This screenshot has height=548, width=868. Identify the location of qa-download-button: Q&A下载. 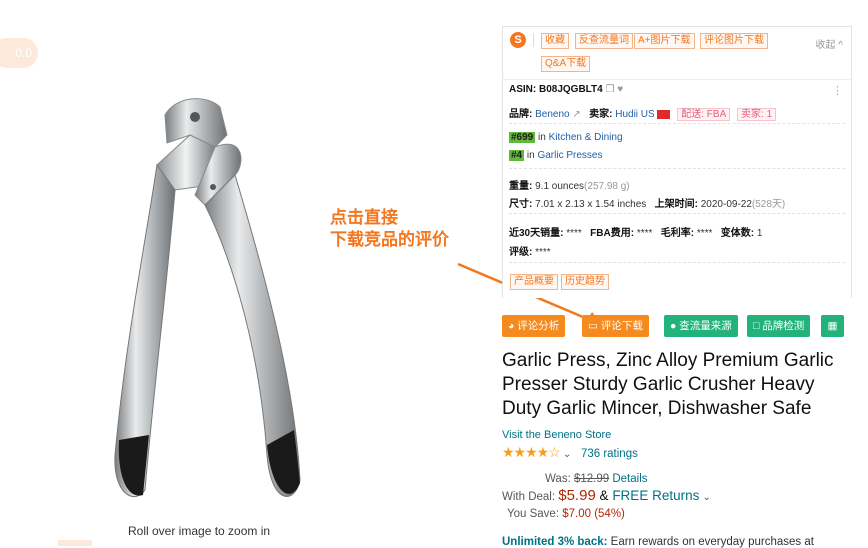
(566, 64).